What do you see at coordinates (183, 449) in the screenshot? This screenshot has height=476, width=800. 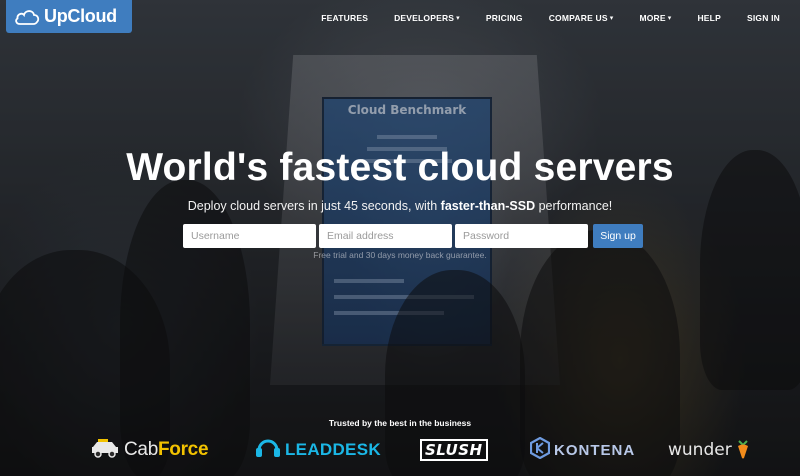 I see `cabforce-part2: Force` at bounding box center [183, 449].